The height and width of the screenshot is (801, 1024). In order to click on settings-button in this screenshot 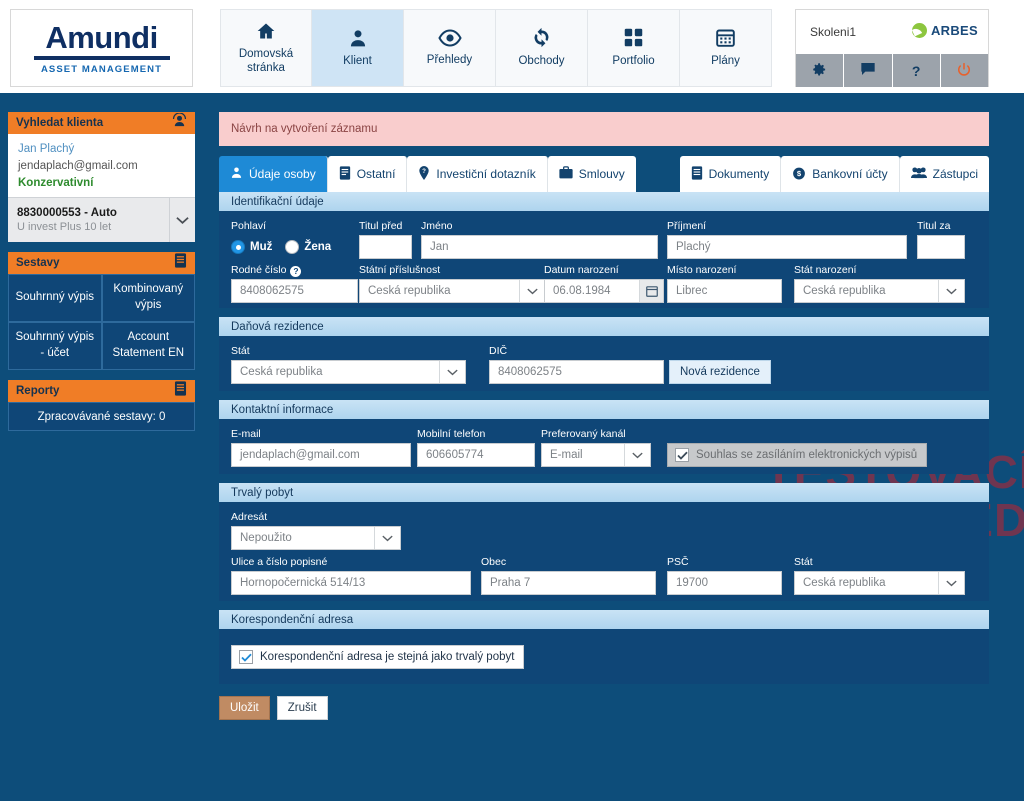, I will do `click(820, 70)`.